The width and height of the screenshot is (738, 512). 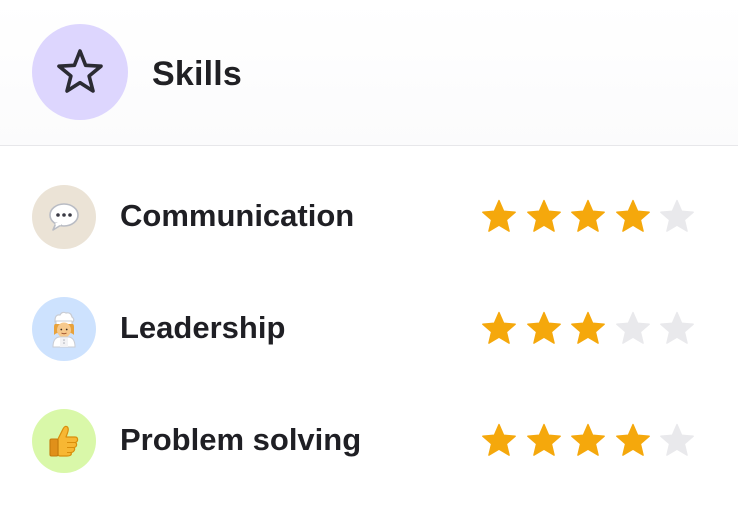 I want to click on star-outline-icon, so click(x=80, y=72).